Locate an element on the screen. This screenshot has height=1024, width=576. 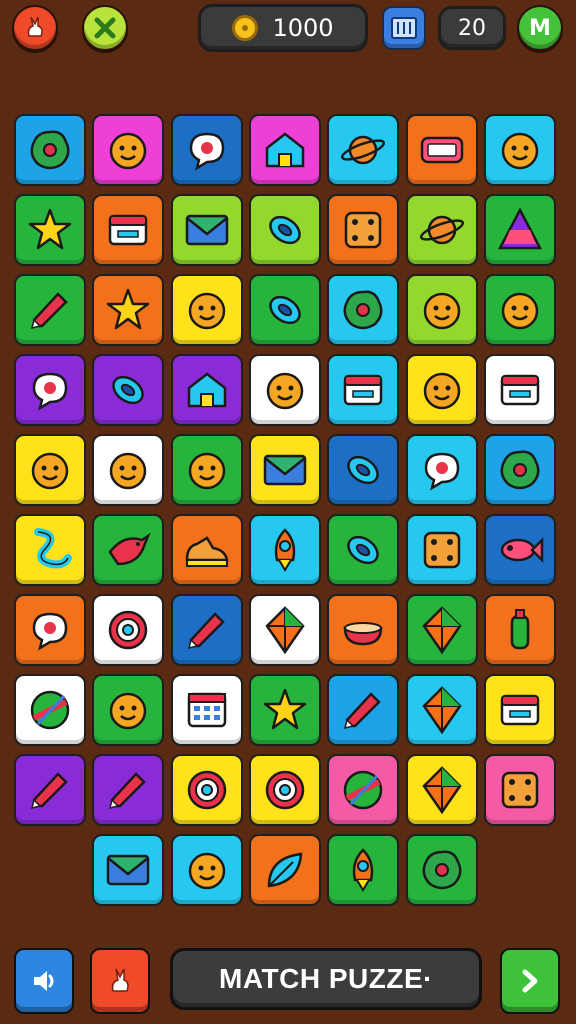
shuffle-x-icon is located at coordinates (105, 28).